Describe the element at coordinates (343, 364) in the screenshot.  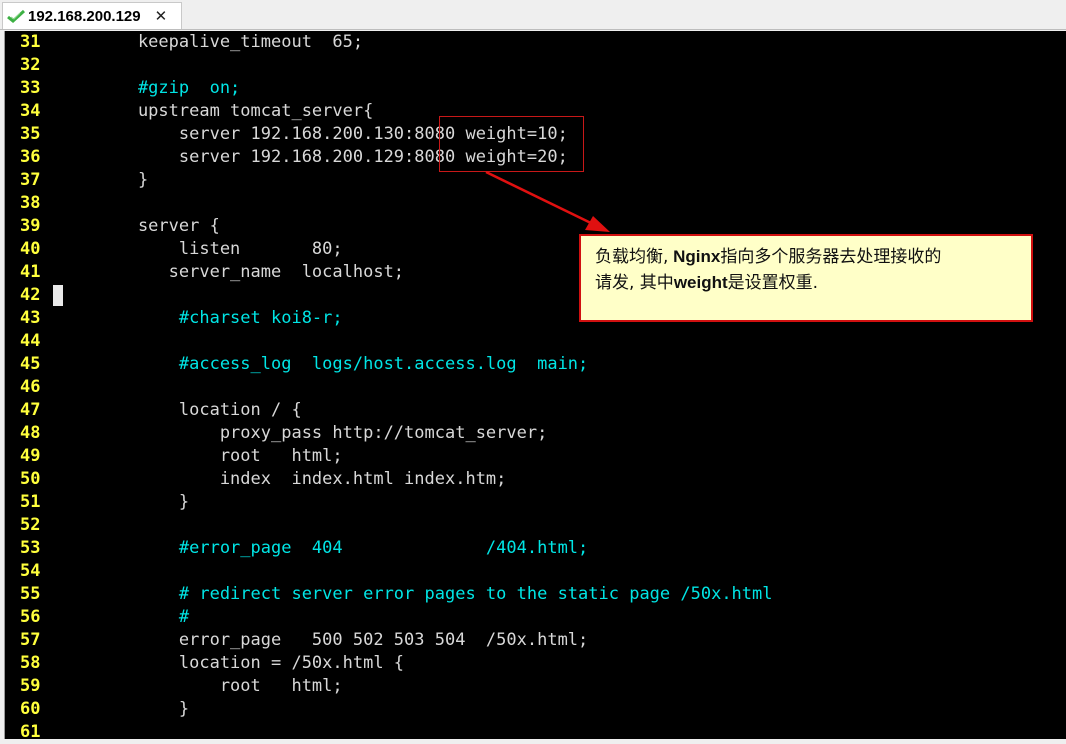
I see `comment-text: #access_log logs/host.access.log main;` at that location.